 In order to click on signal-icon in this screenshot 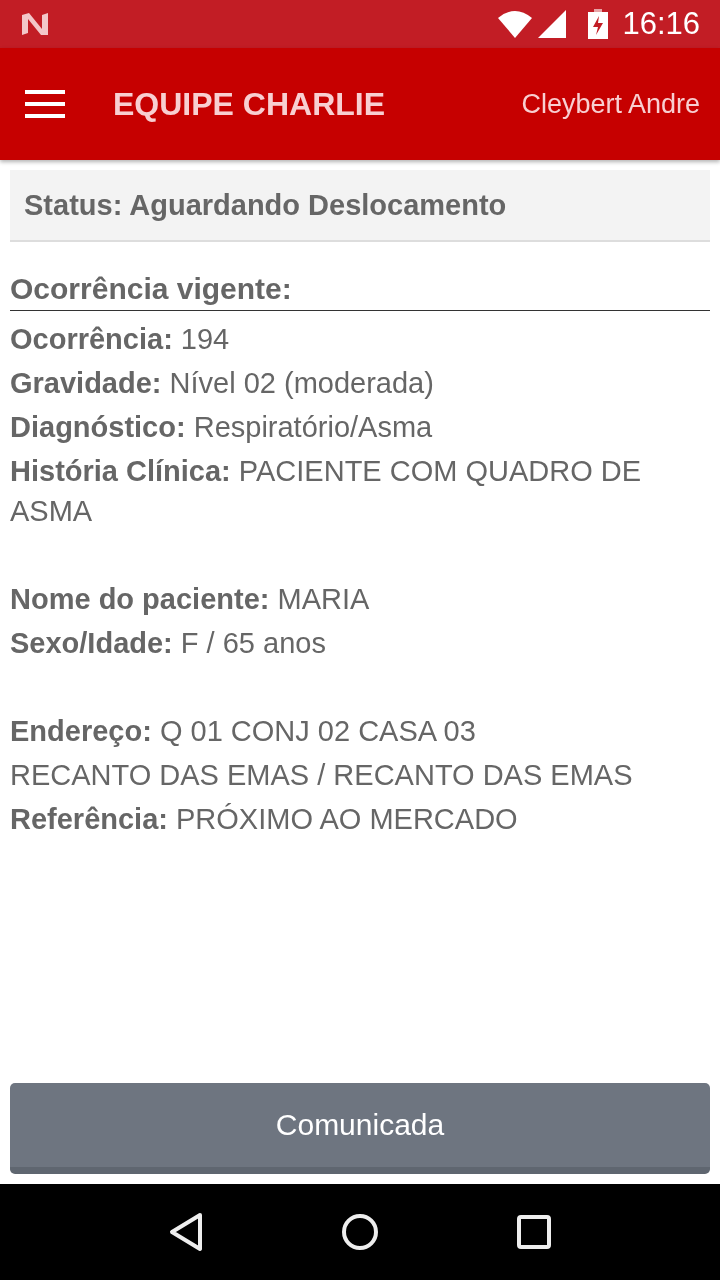, I will do `click(553, 24)`.